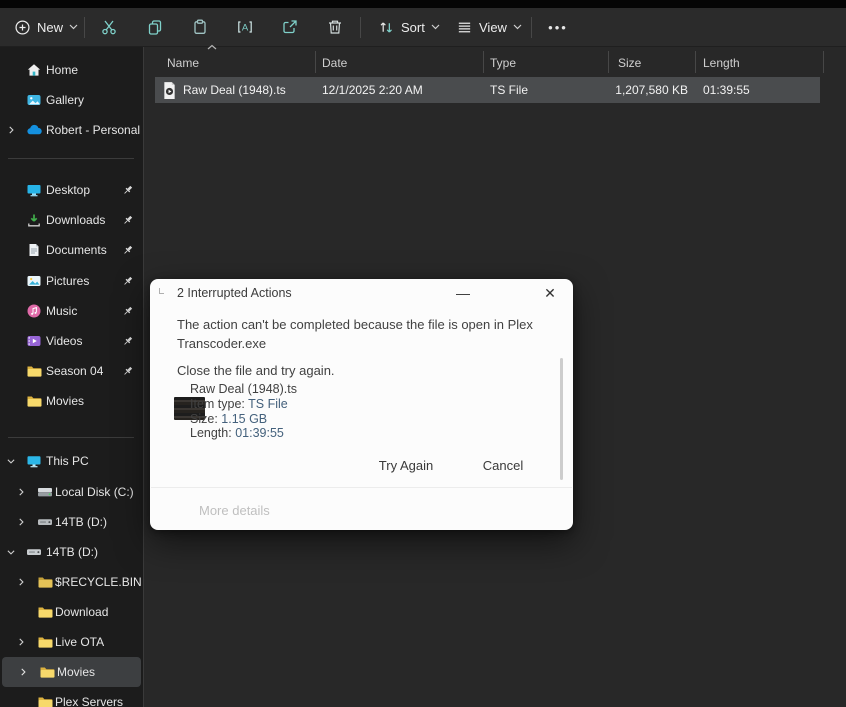 Image resolution: width=846 pixels, height=707 pixels. I want to click on rename-icon: A, so click(245, 27).